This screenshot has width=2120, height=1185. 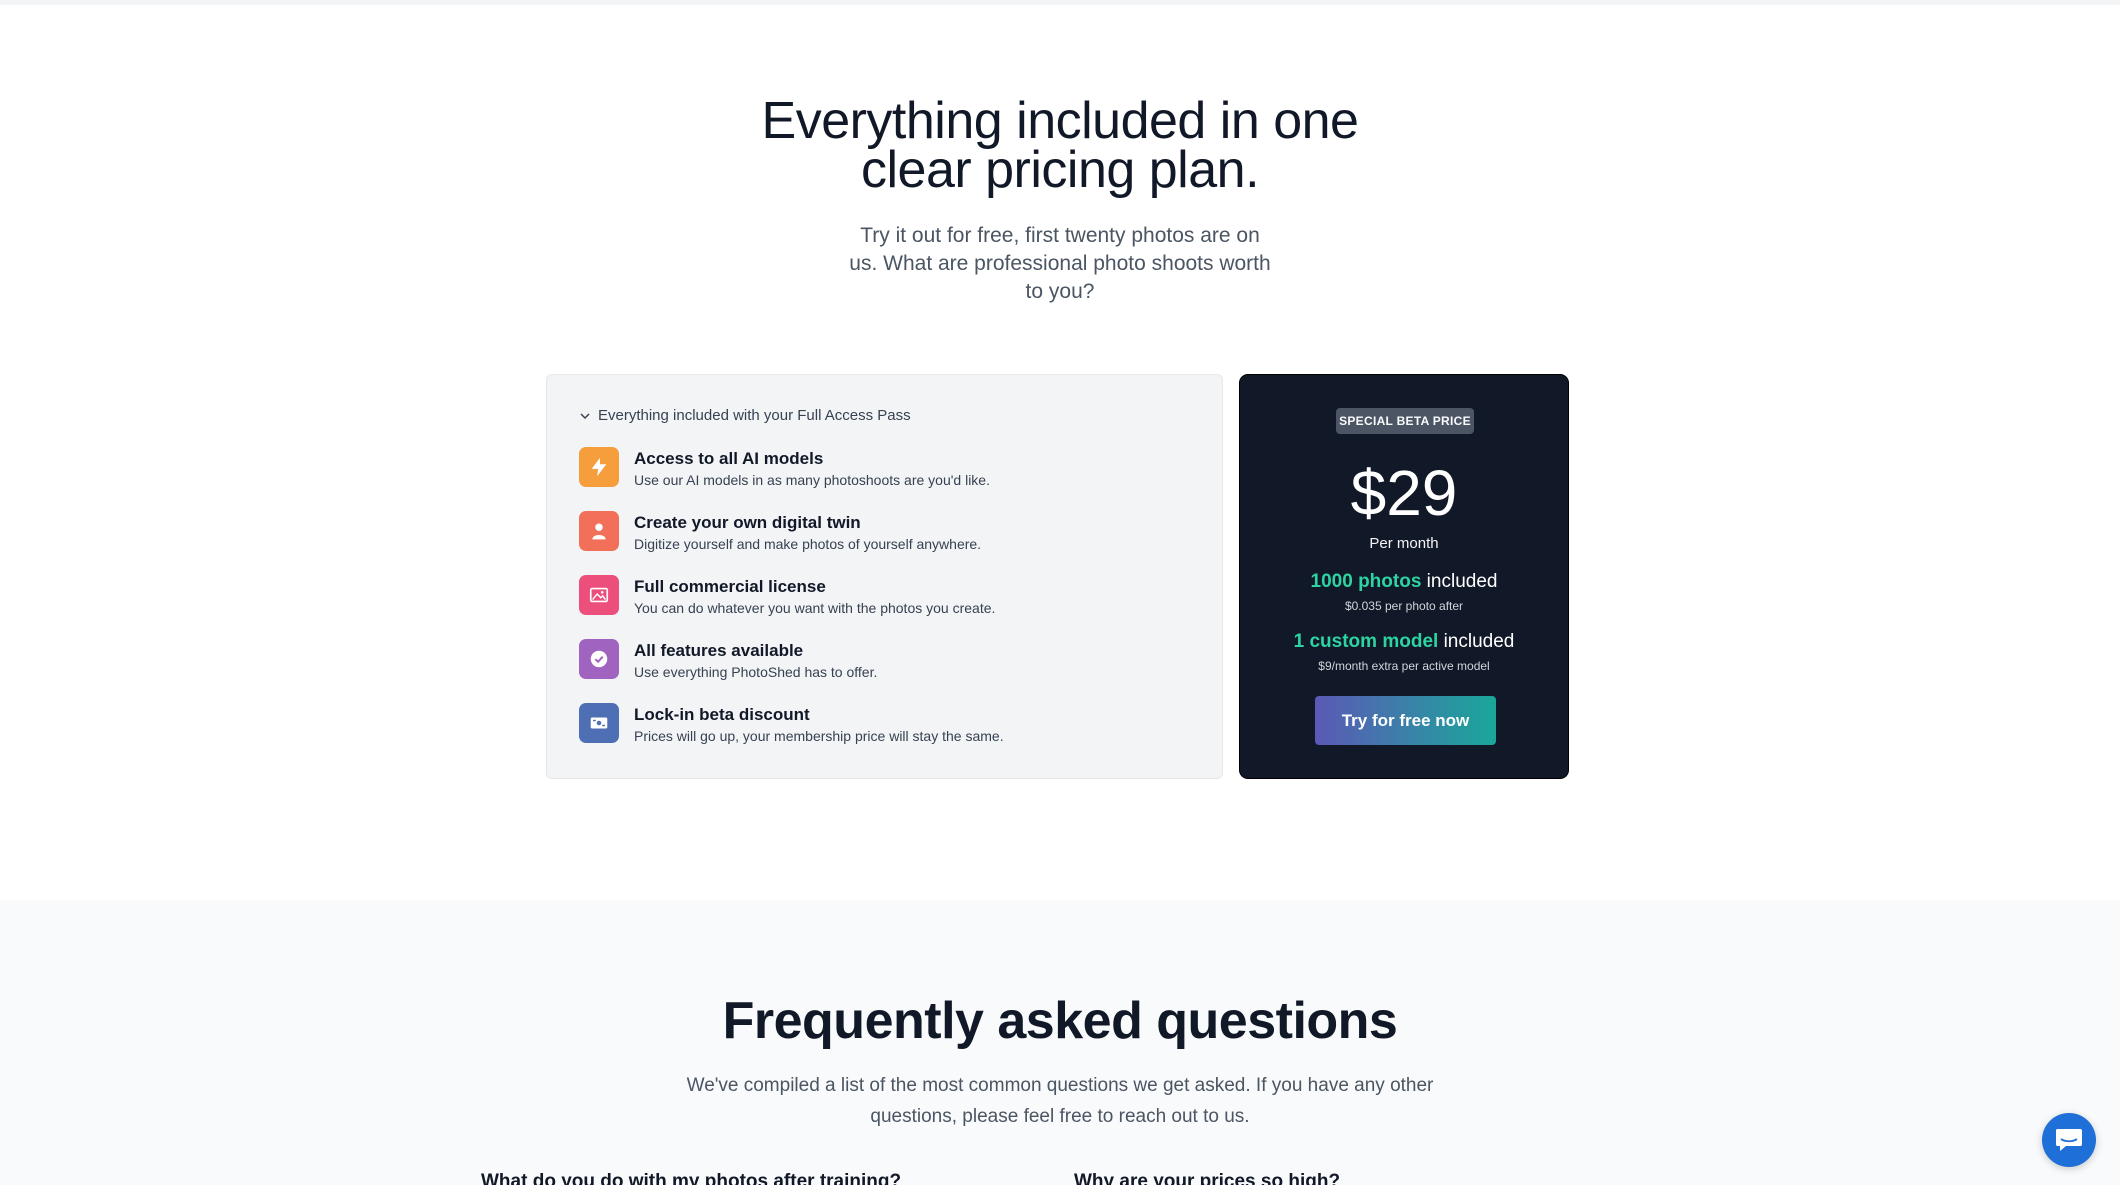 What do you see at coordinates (599, 467) in the screenshot?
I see `lightning-icon` at bounding box center [599, 467].